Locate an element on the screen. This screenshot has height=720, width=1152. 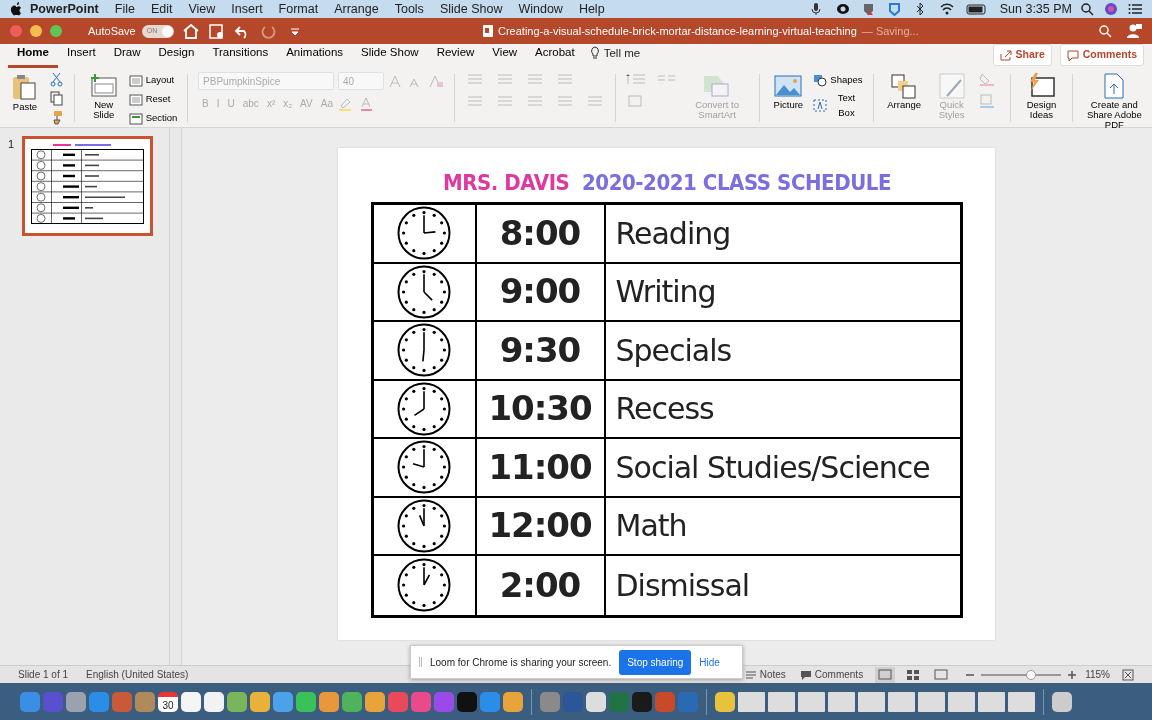
ribbon-button: Section is located at coordinates (153, 118).